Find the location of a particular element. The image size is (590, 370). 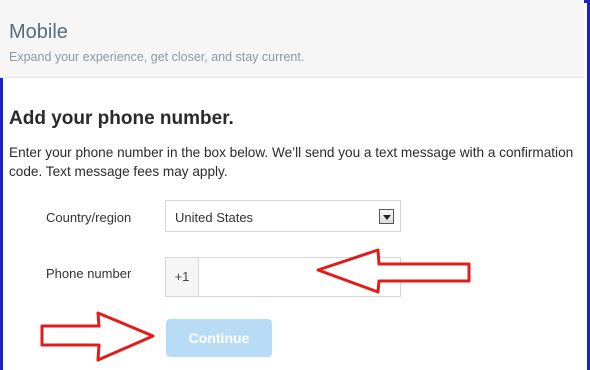

annotation-arrow-left-icon is located at coordinates (393, 271).